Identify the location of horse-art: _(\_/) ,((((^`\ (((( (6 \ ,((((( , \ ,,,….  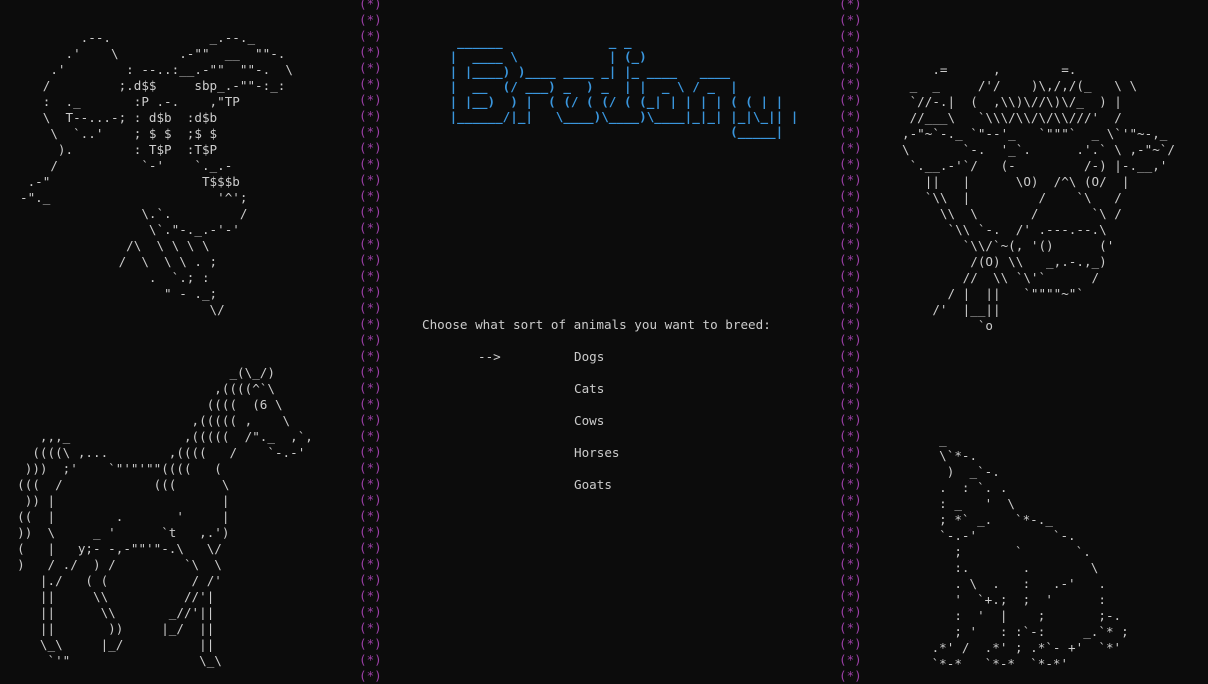
(165, 516).